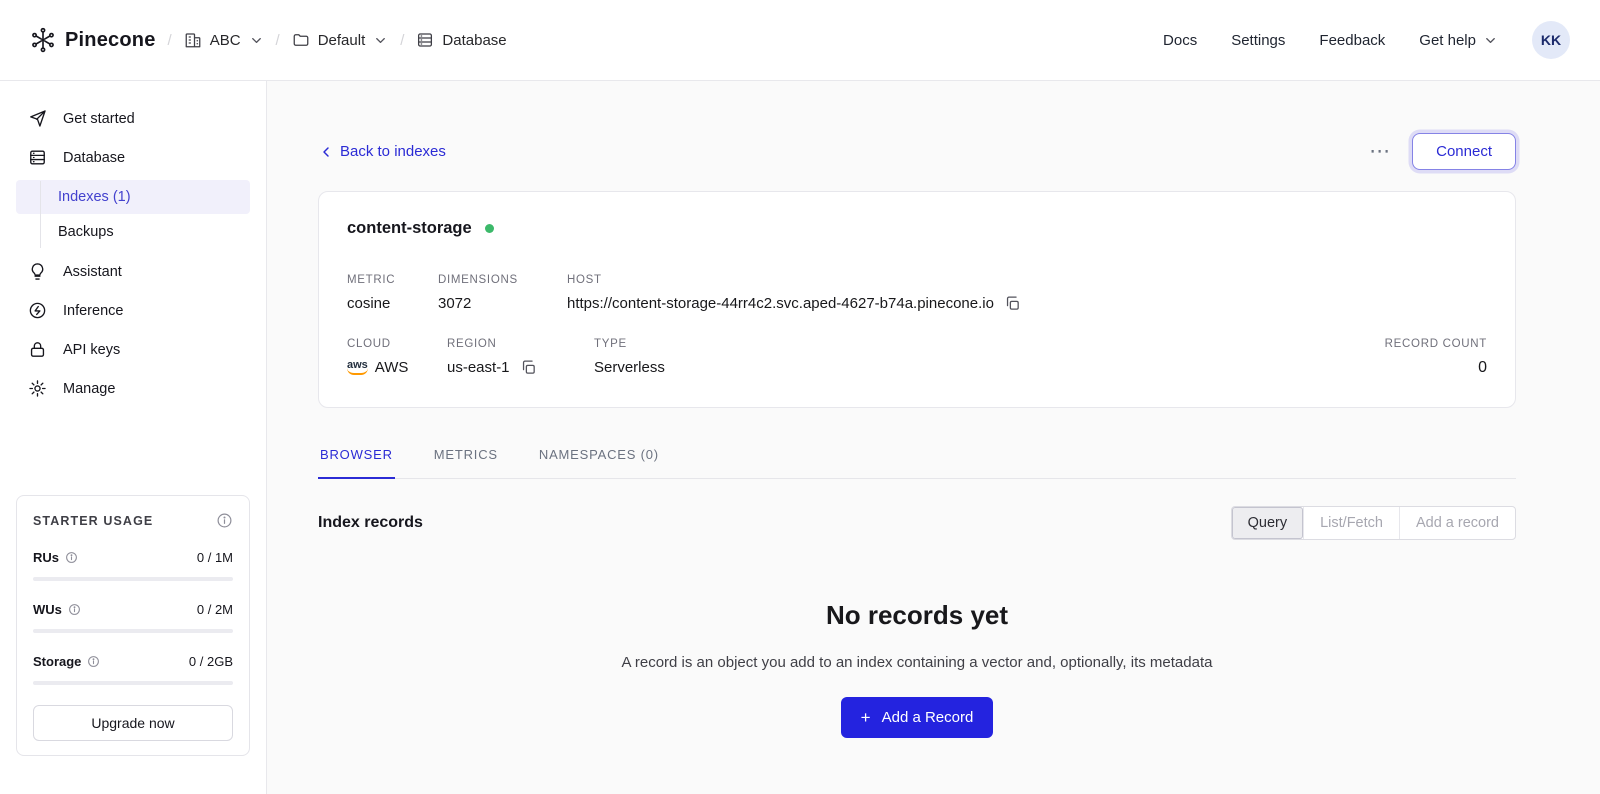 This screenshot has height=794, width=1600. What do you see at coordinates (397, 357) in the screenshot?
I see `cloud-field: CLOUD aws AWS` at bounding box center [397, 357].